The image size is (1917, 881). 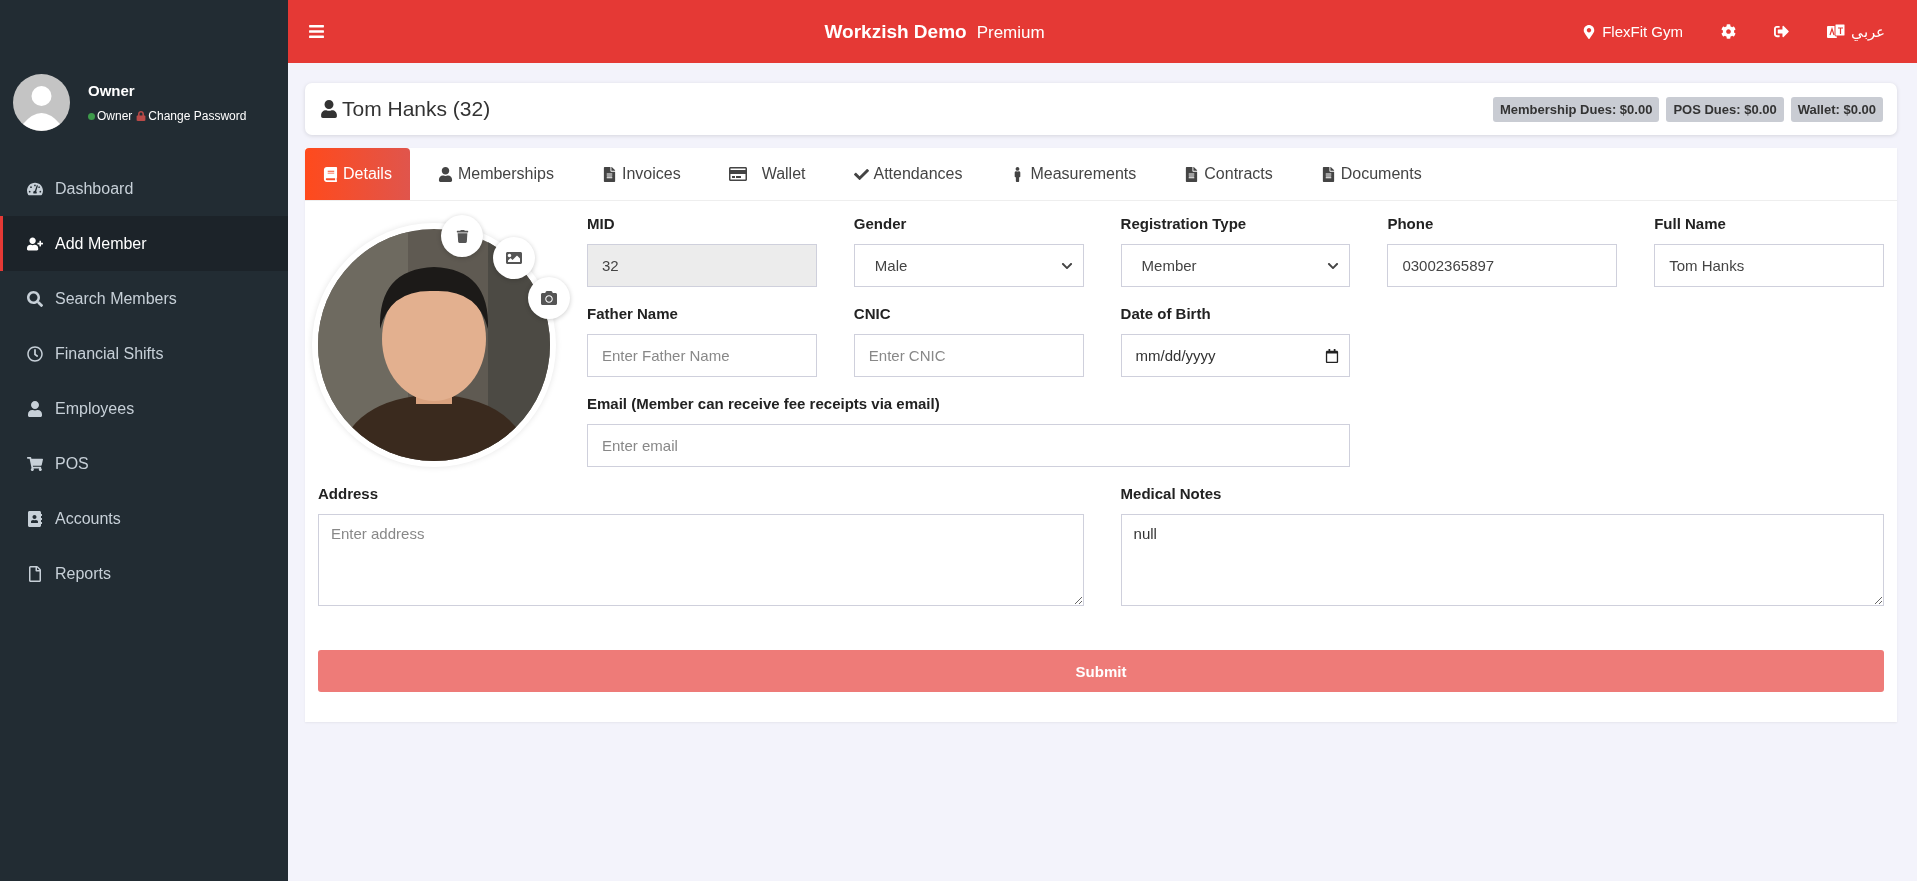 I want to click on menu-icon, so click(x=316, y=31).